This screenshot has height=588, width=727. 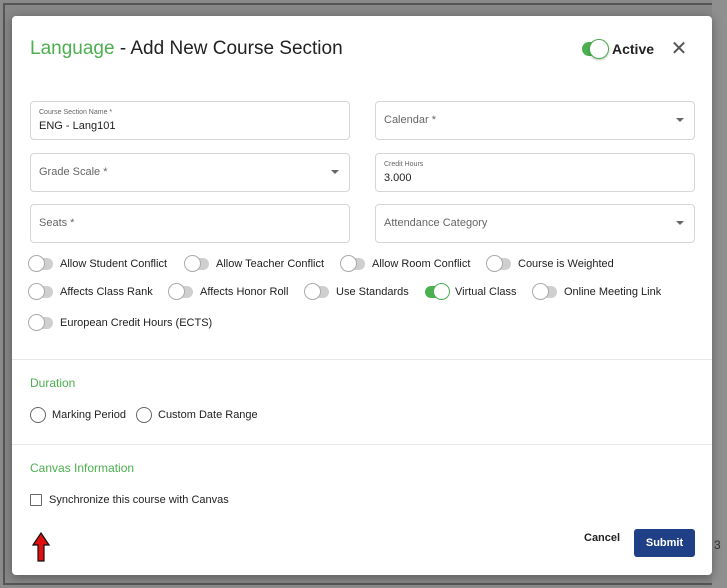 I want to click on modal-title: Language - Add New Course Section, so click(x=186, y=49).